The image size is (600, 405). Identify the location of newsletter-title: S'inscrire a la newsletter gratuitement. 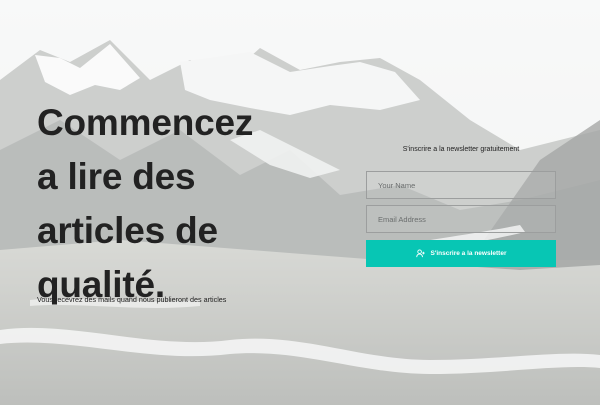
(461, 149).